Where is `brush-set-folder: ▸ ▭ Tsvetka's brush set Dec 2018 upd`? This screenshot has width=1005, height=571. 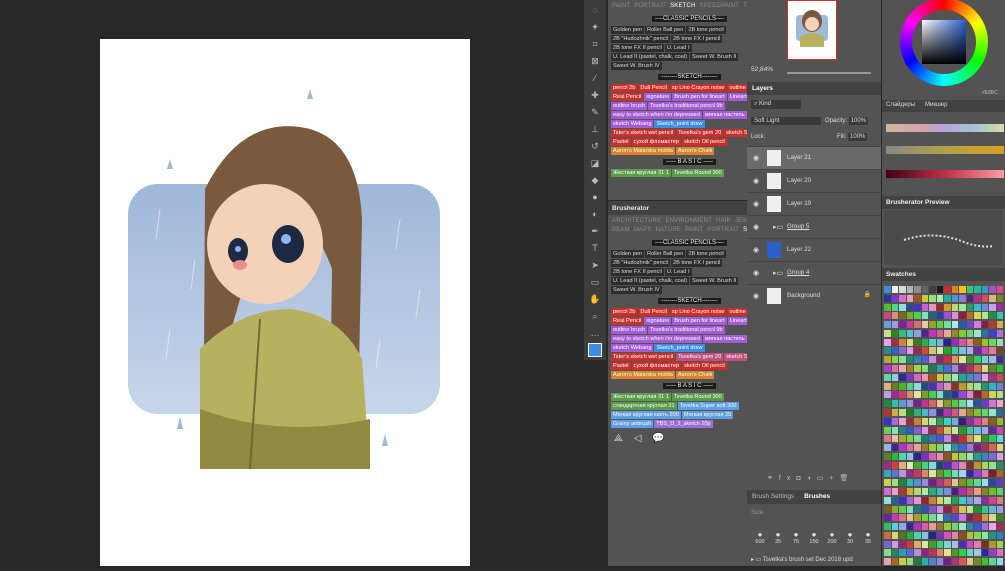
brush-set-folder: ▸ ▭ Tsvetka's brush set Dec 2018 upd is located at coordinates (802, 559).